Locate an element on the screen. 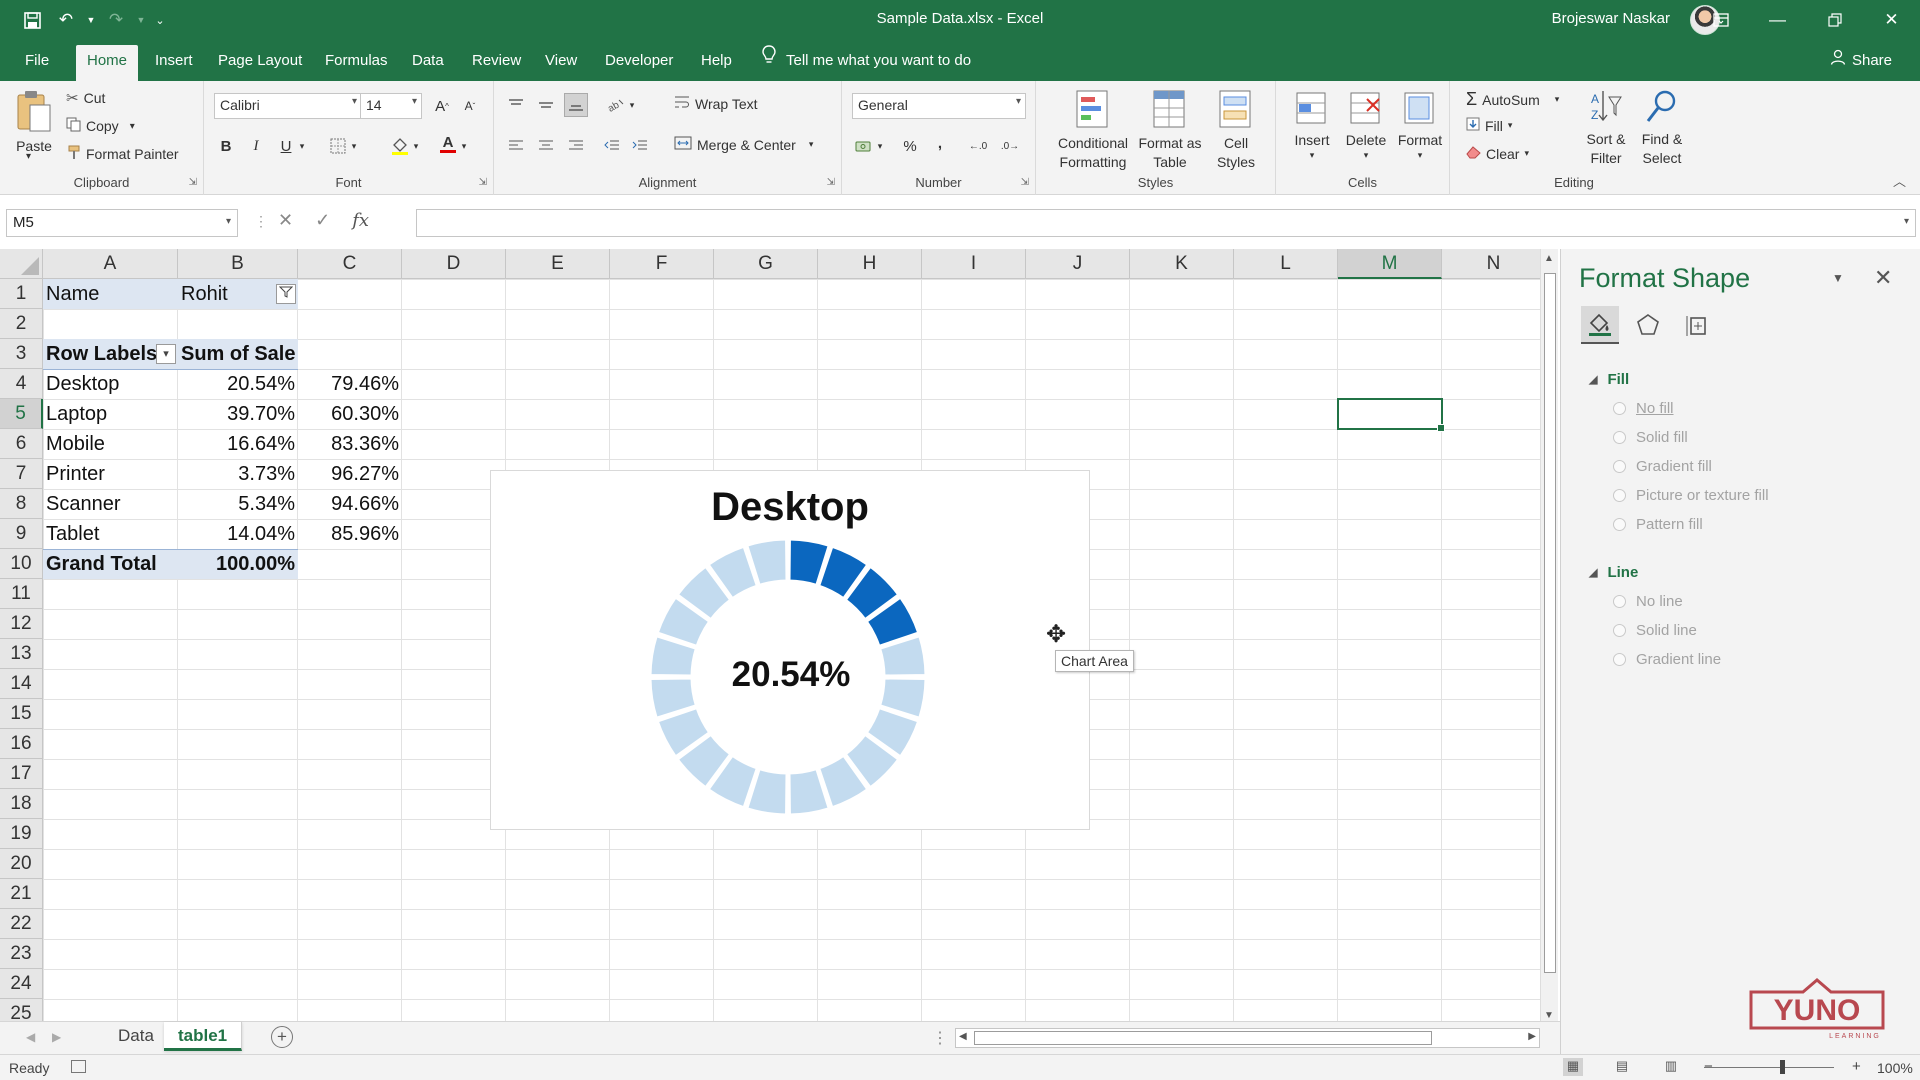  tab-insert: Insert is located at coordinates (174, 60).